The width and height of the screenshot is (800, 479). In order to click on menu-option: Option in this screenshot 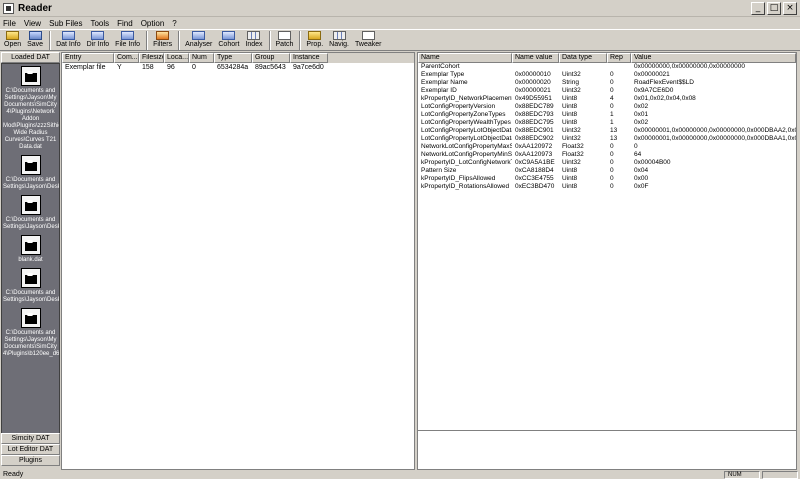, I will do `click(153, 23)`.